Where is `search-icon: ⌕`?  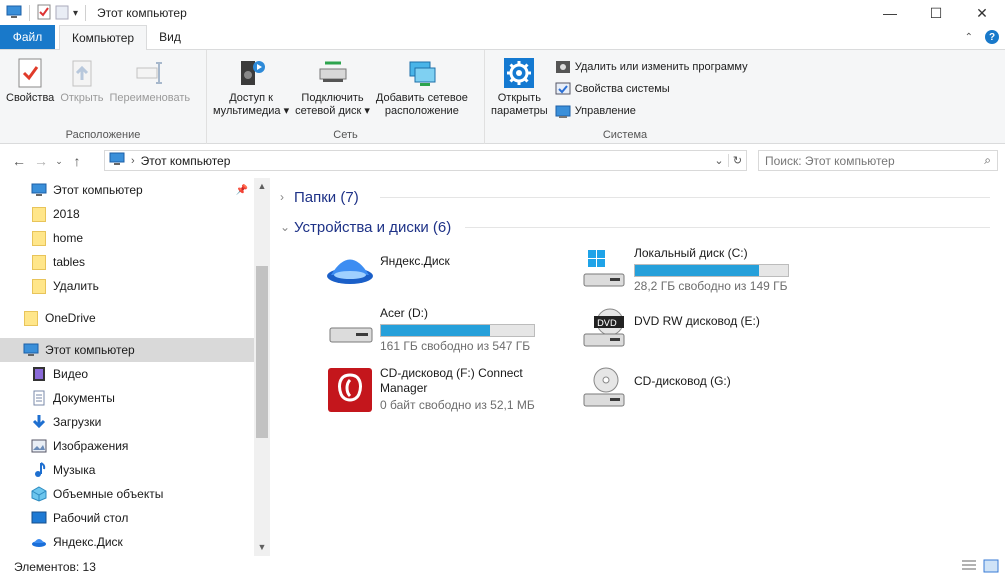 search-icon: ⌕ is located at coordinates (987, 160).